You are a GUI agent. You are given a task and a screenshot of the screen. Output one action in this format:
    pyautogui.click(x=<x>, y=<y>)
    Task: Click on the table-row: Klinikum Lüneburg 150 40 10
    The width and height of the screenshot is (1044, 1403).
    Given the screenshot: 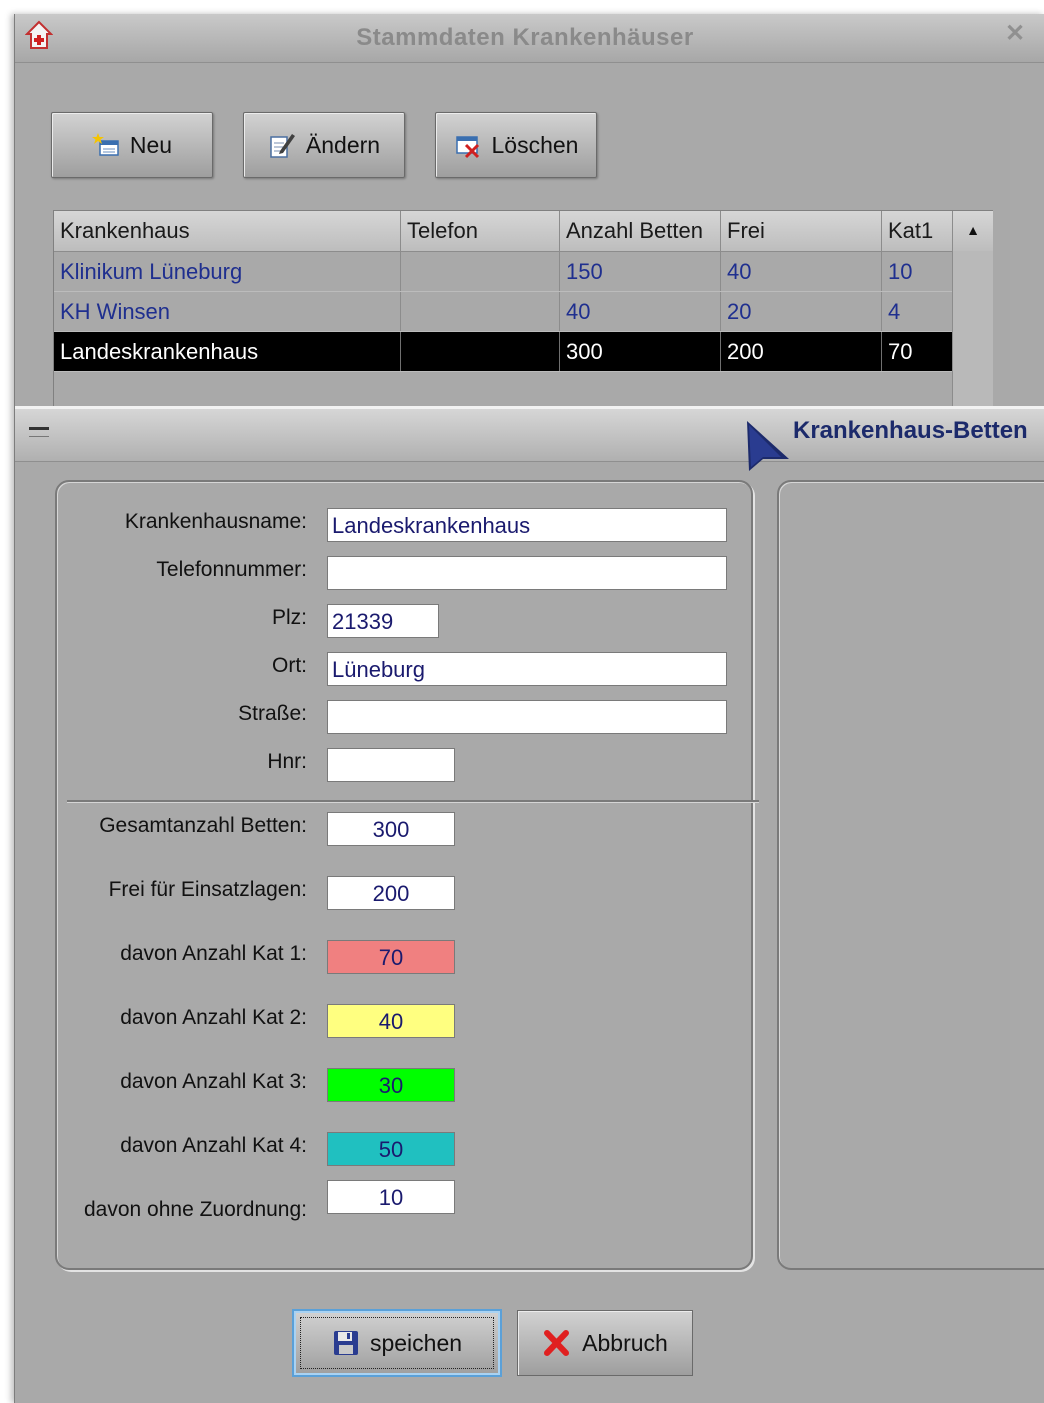 What is the action you would take?
    pyautogui.click(x=504, y=271)
    